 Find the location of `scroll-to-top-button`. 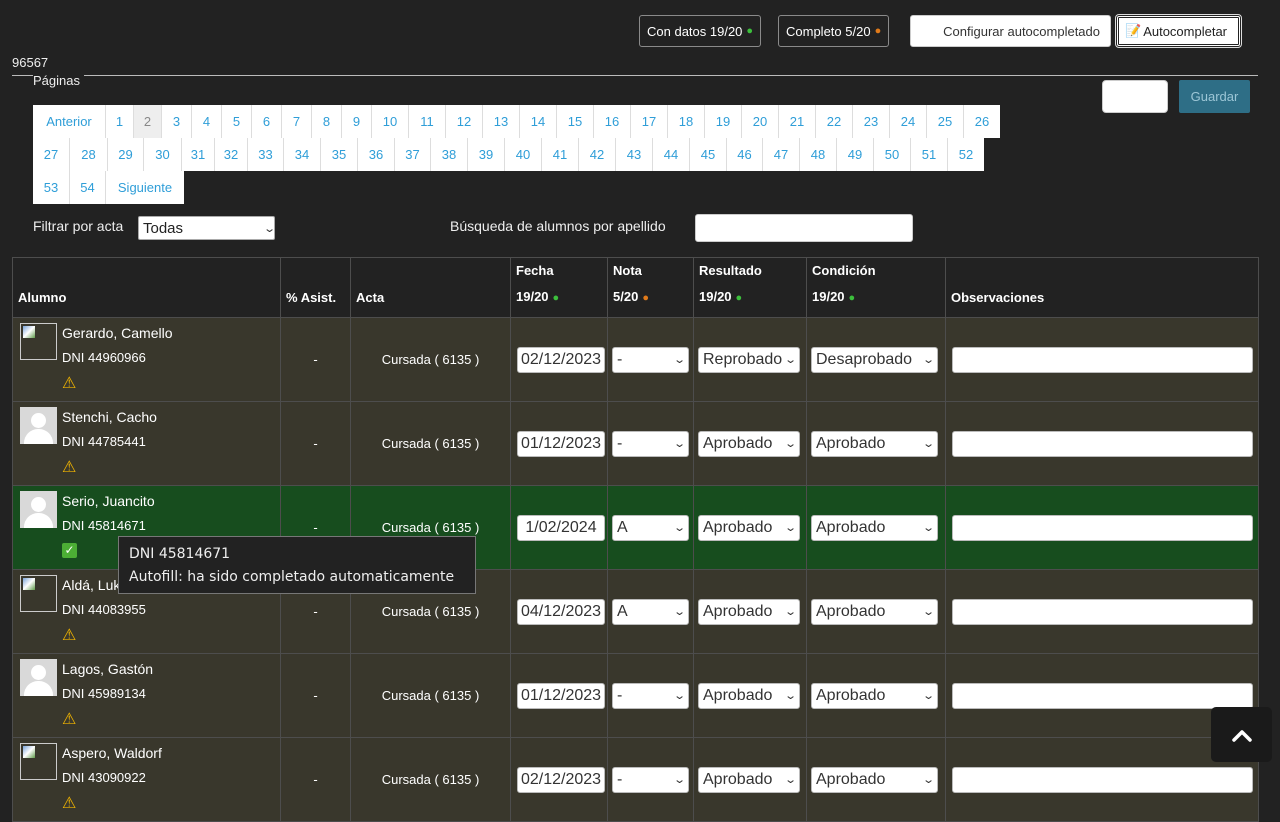

scroll-to-top-button is located at coordinates (1241, 734).